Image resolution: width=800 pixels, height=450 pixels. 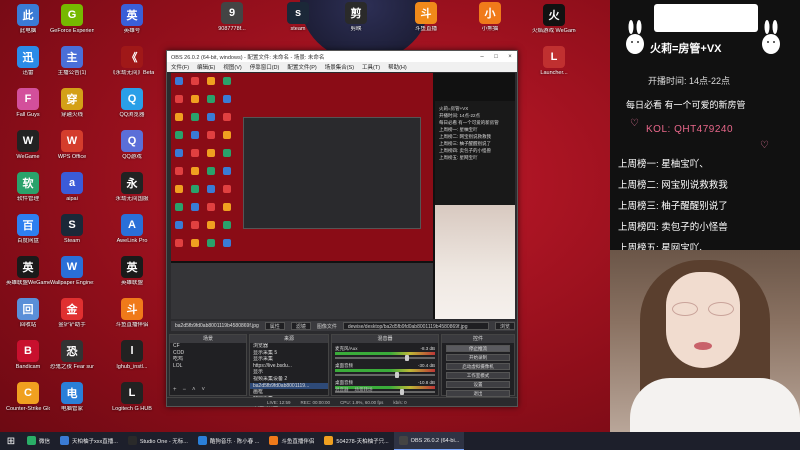 What do you see at coordinates (482, 57) in the screenshot?
I see `minimize-icon: –` at bounding box center [482, 57].